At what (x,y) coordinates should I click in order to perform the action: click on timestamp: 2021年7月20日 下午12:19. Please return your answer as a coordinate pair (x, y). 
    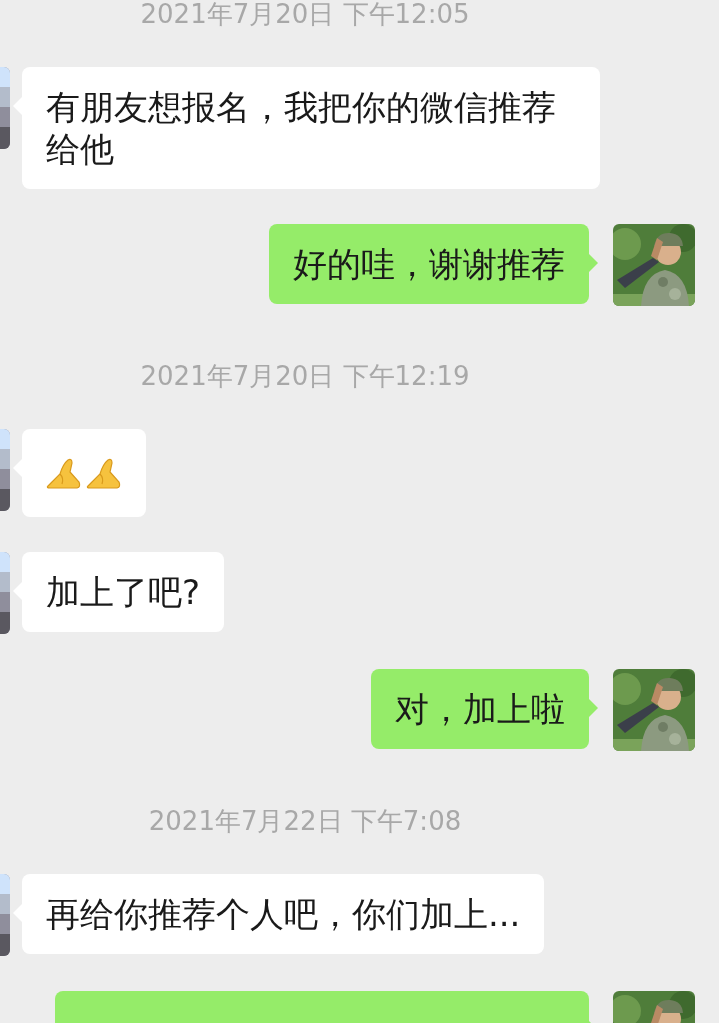
    Looking at the image, I should click on (305, 376).